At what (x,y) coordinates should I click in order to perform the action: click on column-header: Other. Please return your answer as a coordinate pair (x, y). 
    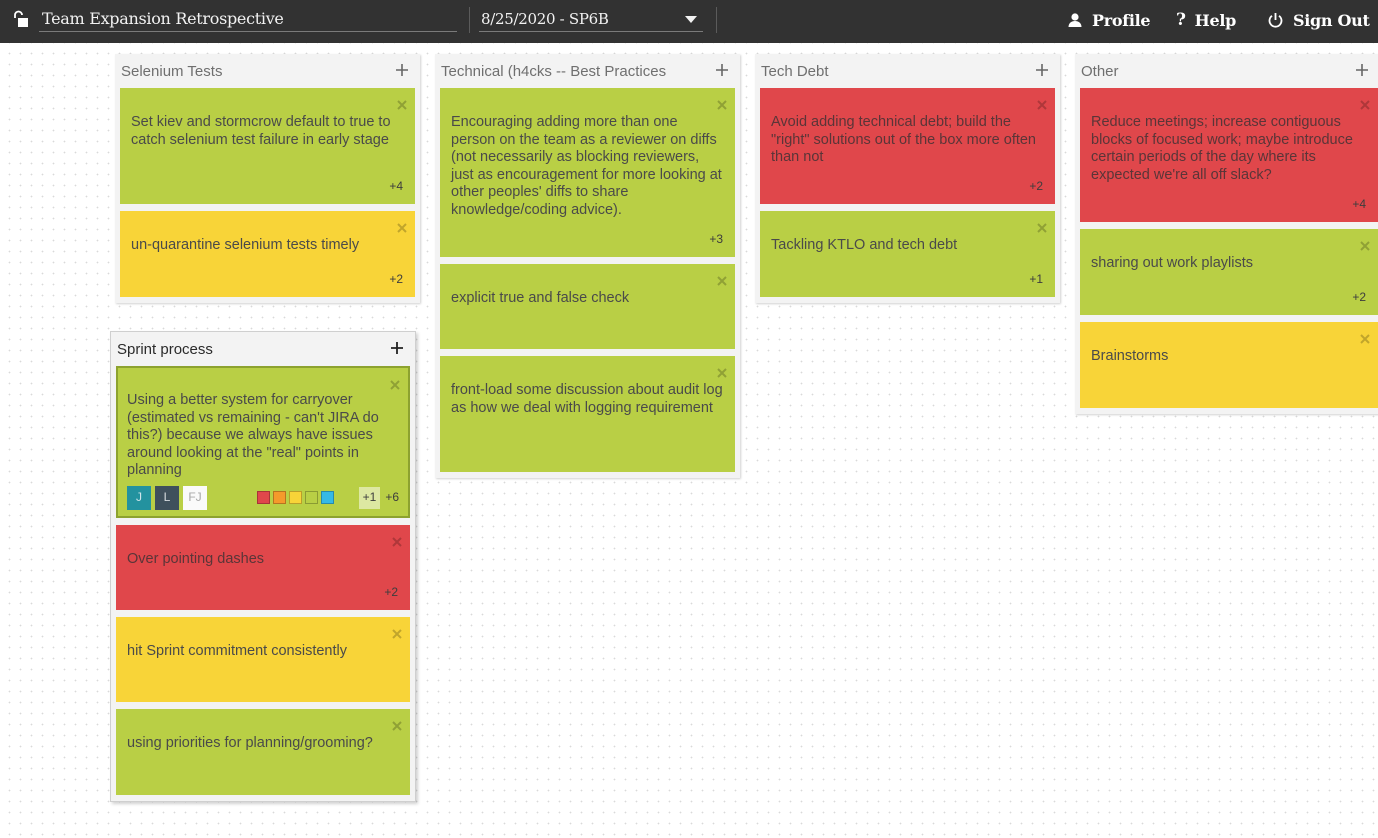
    Looking at the image, I should click on (1229, 71).